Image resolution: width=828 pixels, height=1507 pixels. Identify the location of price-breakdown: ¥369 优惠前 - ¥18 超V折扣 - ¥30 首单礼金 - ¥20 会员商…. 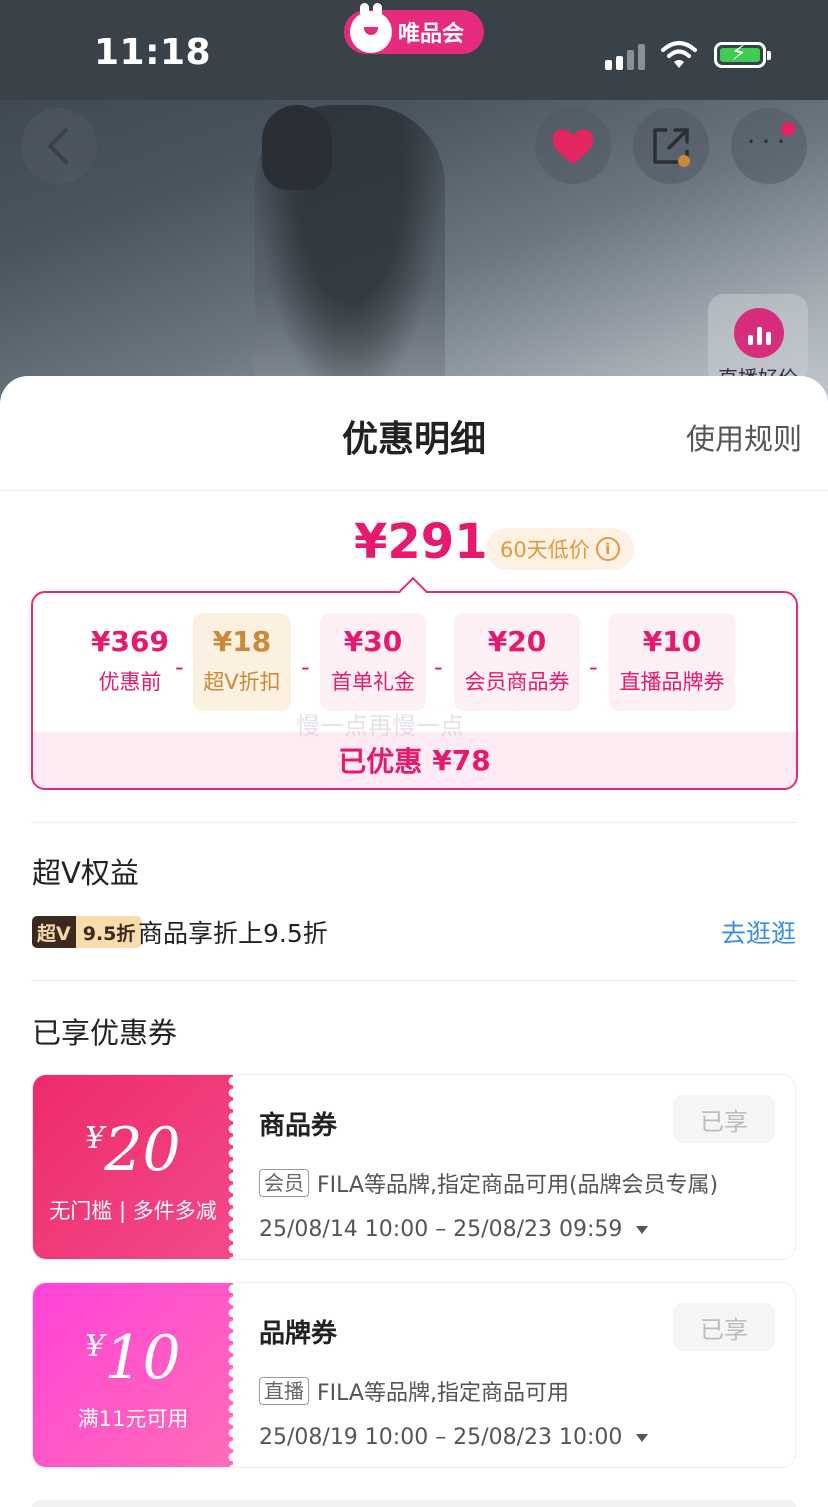
(414, 683).